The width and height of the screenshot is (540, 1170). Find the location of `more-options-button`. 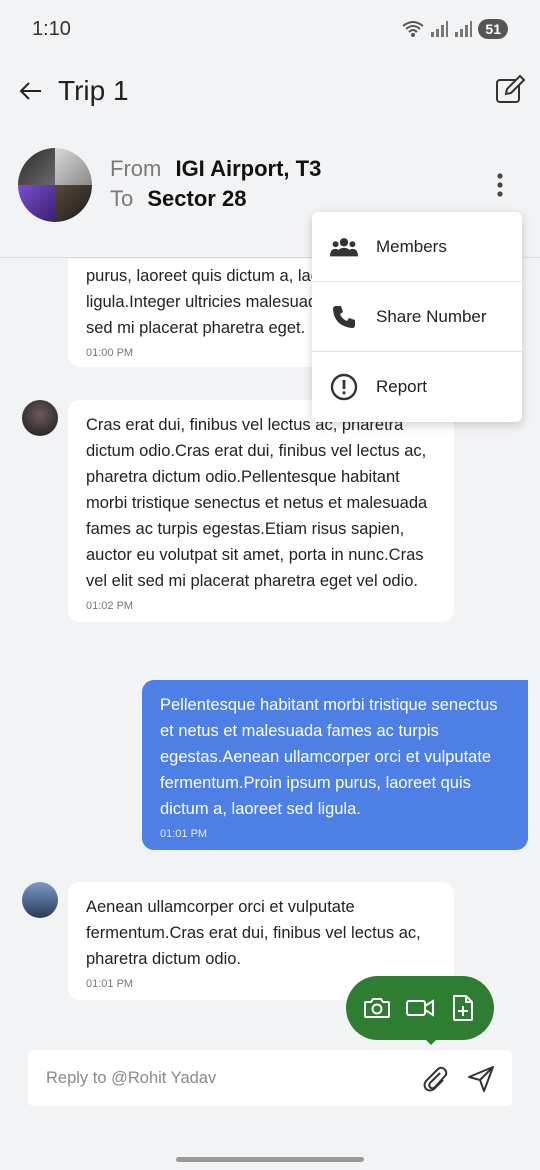

more-options-button is located at coordinates (500, 185).